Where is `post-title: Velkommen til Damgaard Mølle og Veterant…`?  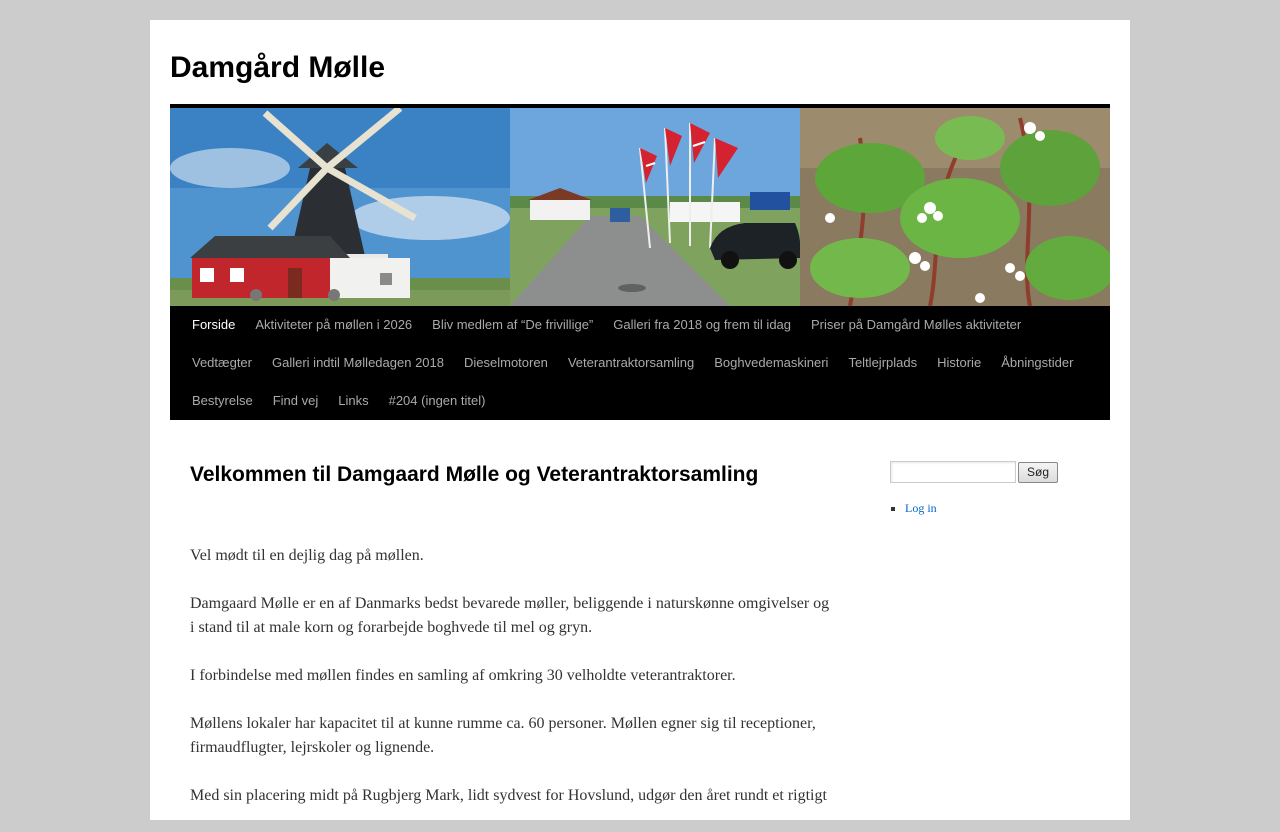 post-title: Velkommen til Damgaard Mølle og Veterant… is located at coordinates (474, 474).